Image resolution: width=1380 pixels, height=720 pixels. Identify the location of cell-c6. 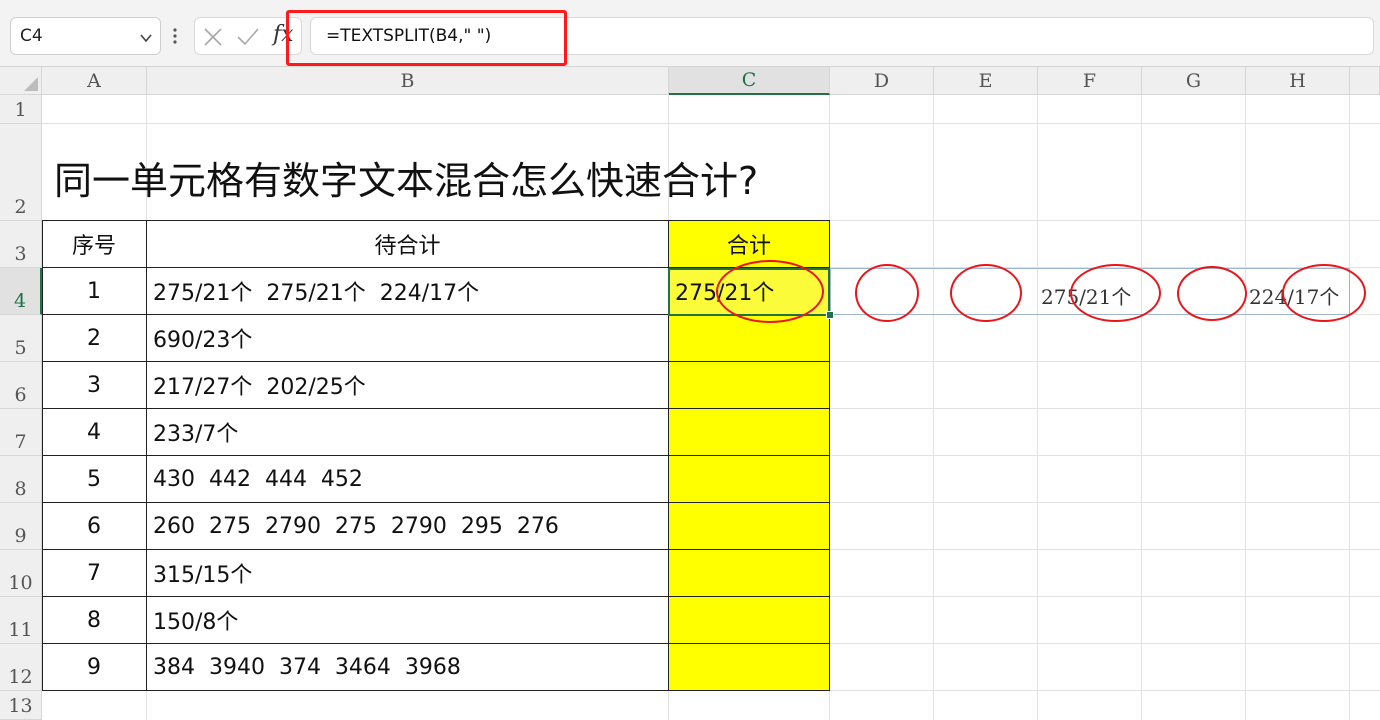
(749, 385).